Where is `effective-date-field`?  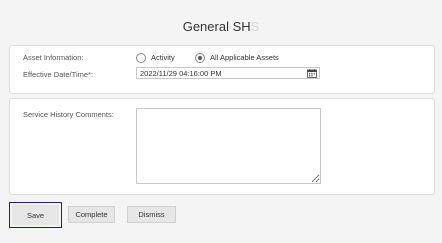 effective-date-field is located at coordinates (228, 73).